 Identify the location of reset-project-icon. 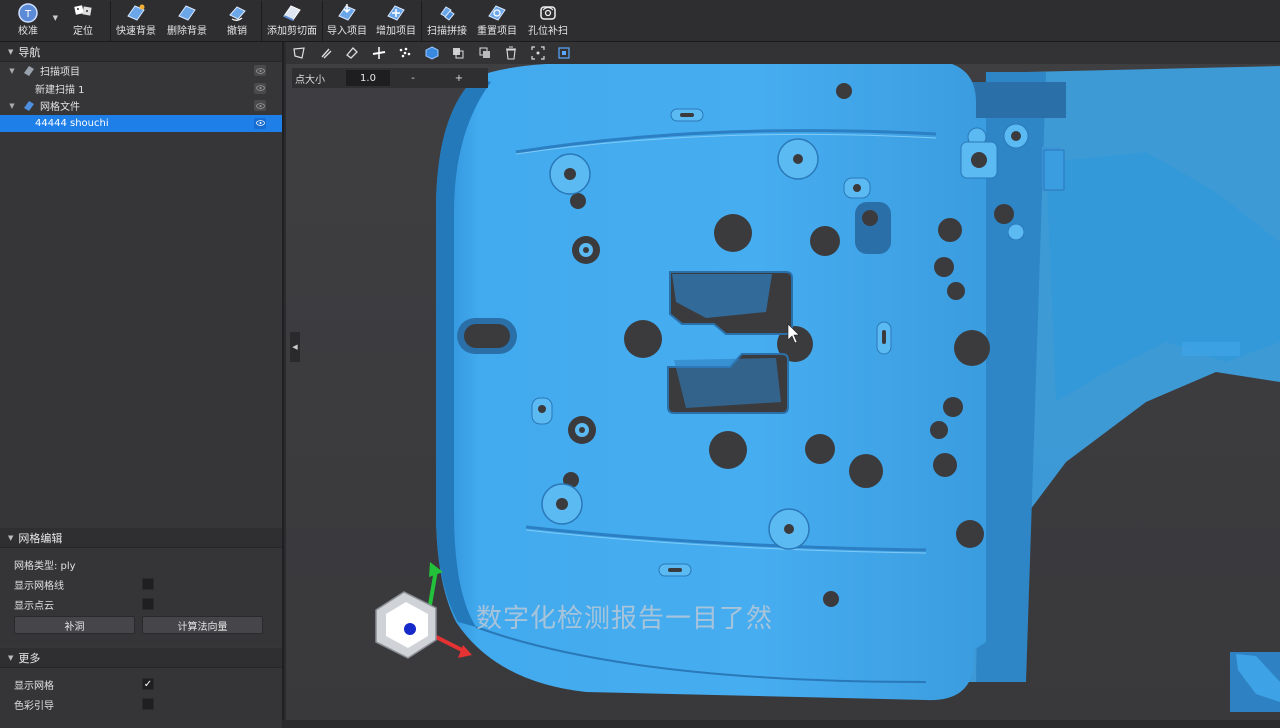
(497, 13).